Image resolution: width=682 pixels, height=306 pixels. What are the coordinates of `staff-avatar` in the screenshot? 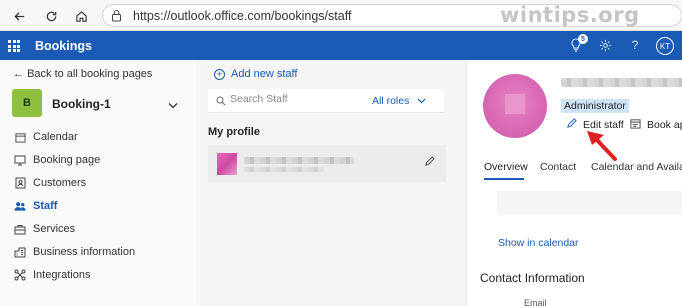 It's located at (227, 164).